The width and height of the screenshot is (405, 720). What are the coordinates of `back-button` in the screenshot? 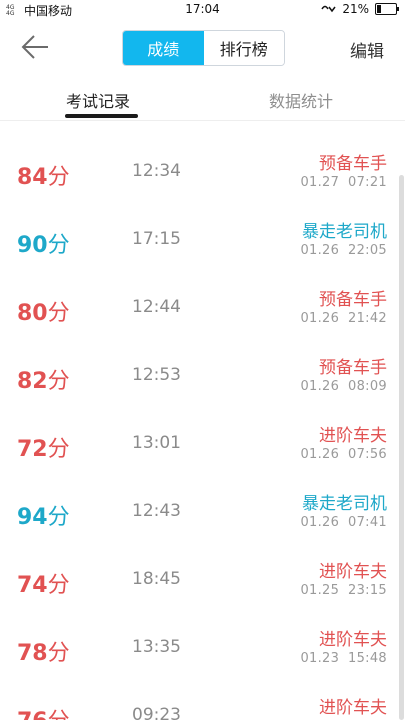 It's located at (36, 47).